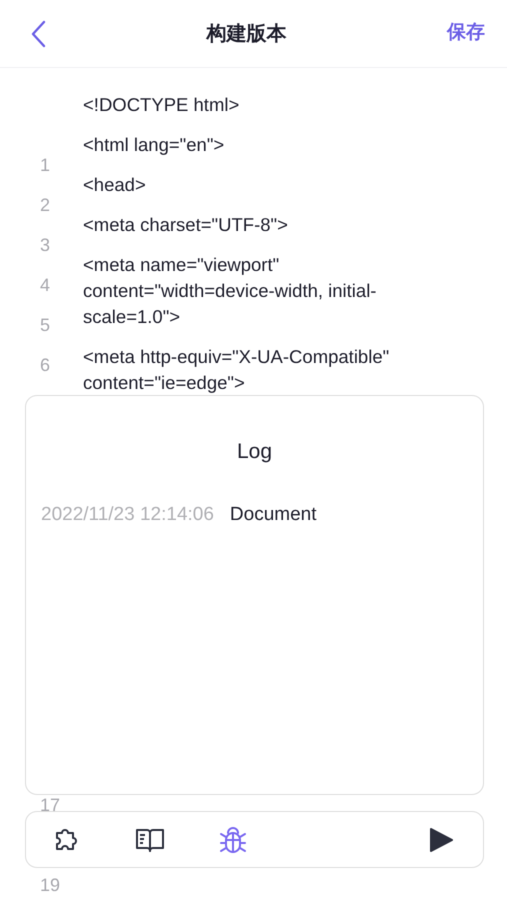 Image resolution: width=507 pixels, height=900 pixels. What do you see at coordinates (46, 205) in the screenshot?
I see `line-number: 2` at bounding box center [46, 205].